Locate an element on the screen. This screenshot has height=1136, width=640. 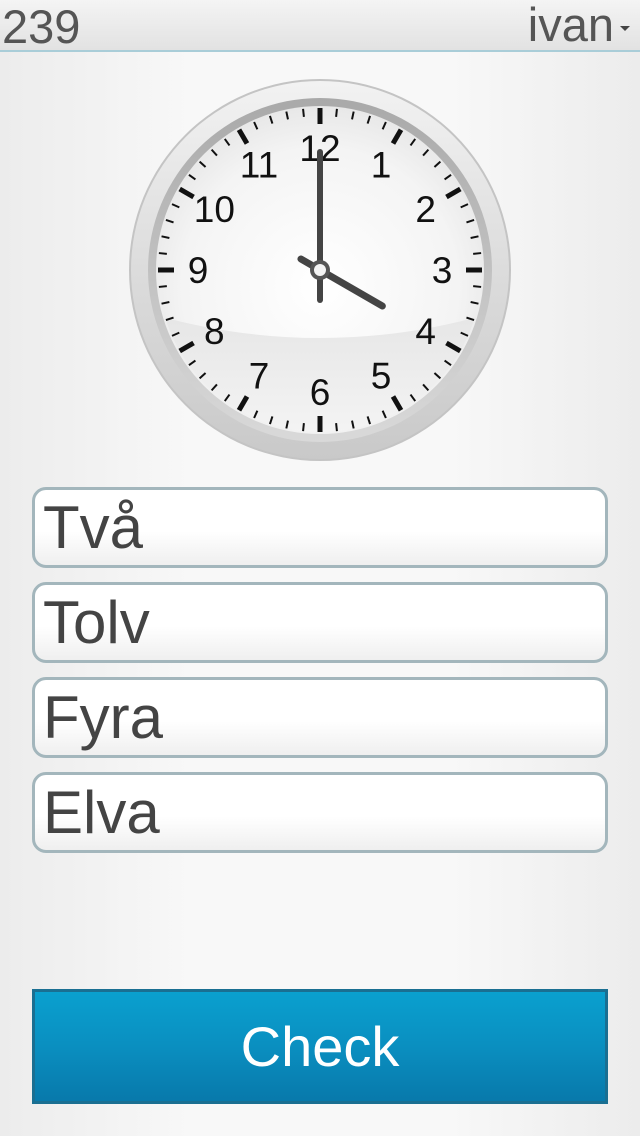
chevron-down-icon is located at coordinates (625, 28).